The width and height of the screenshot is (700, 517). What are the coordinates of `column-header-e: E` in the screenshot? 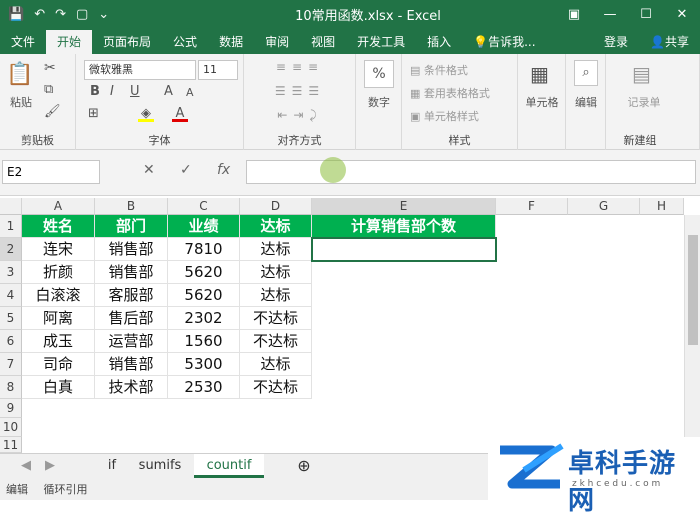 It's located at (404, 206).